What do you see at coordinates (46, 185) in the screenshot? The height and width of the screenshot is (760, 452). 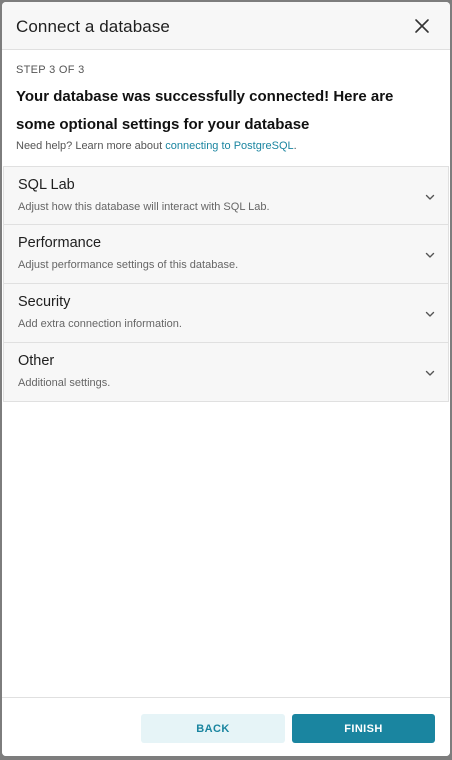 I see `panel-title: SQL Lab` at bounding box center [46, 185].